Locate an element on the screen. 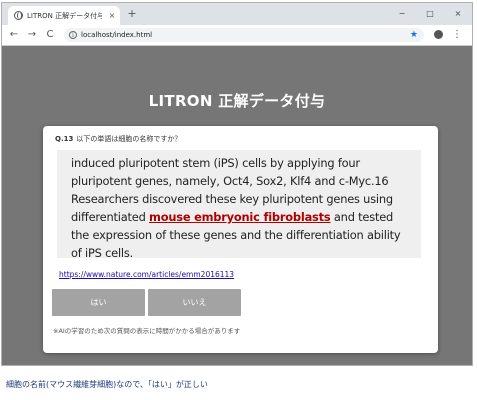  url-text: localhost/index.html is located at coordinates (116, 35).